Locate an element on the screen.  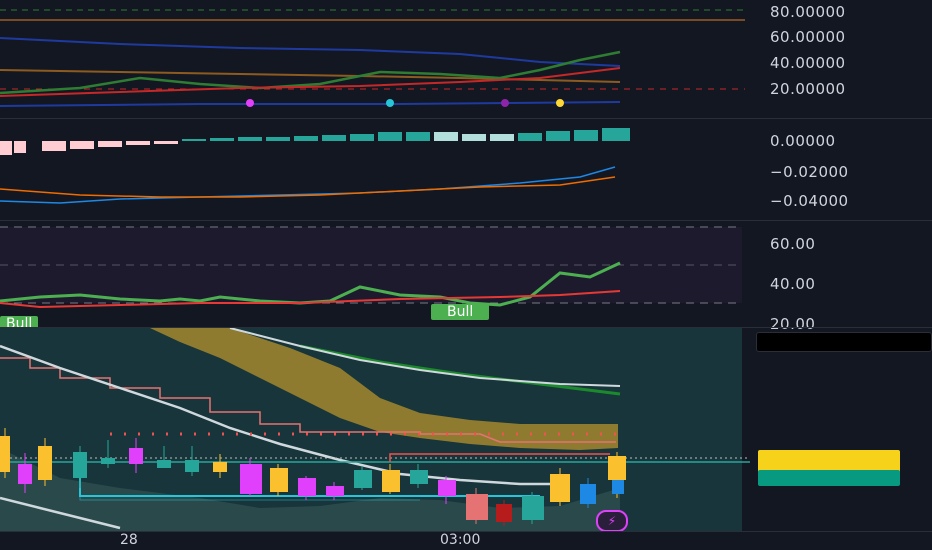
histogram-bars is located at coordinates (315, 141).